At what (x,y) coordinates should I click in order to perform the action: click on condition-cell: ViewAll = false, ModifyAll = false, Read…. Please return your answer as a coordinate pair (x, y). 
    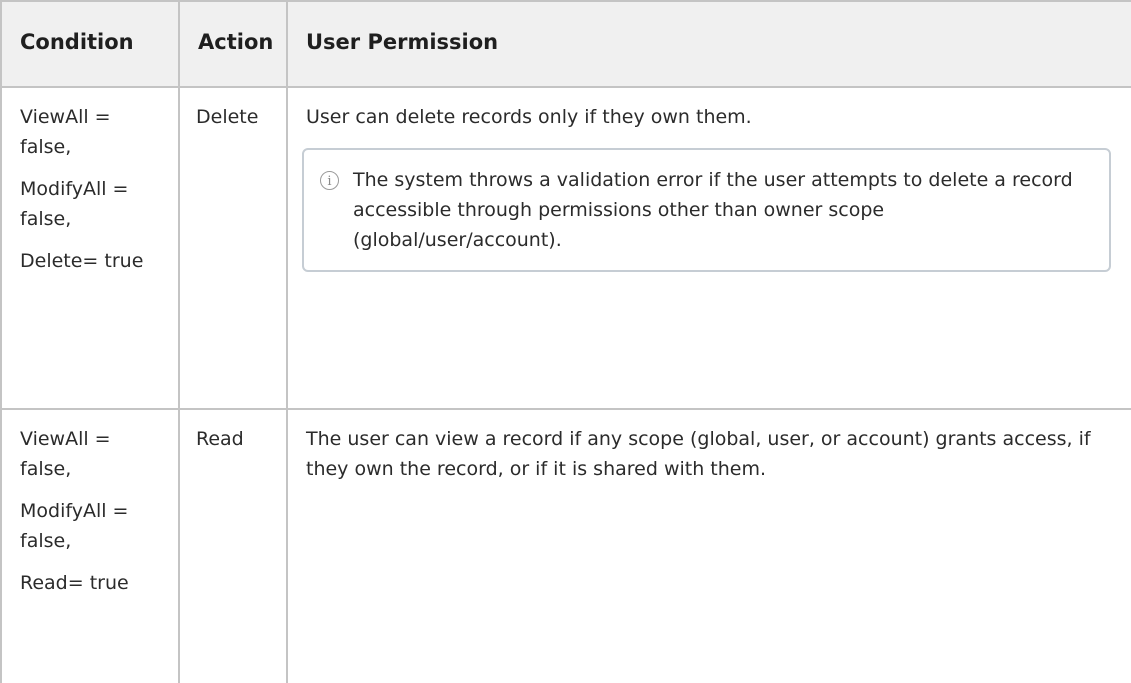
    Looking at the image, I should click on (90, 545).